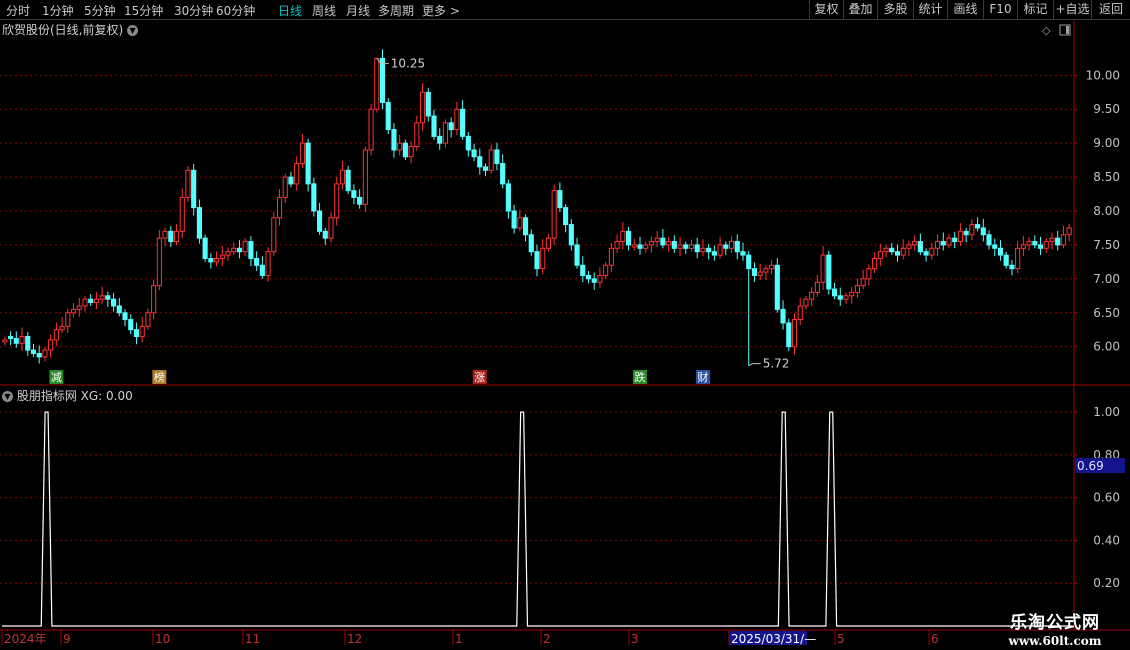  What do you see at coordinates (841, 639) in the screenshot?
I see `date-label: 5` at bounding box center [841, 639].